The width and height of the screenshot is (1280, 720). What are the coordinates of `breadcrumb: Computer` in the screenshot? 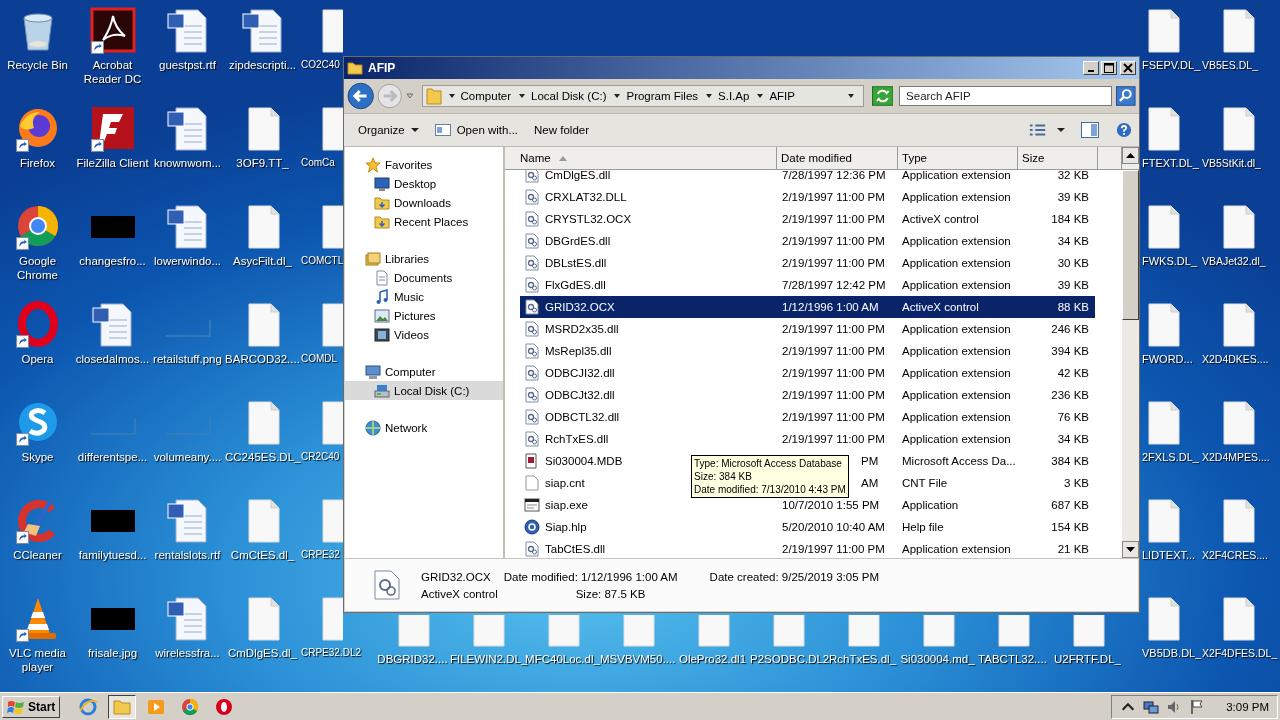 It's located at (487, 96).